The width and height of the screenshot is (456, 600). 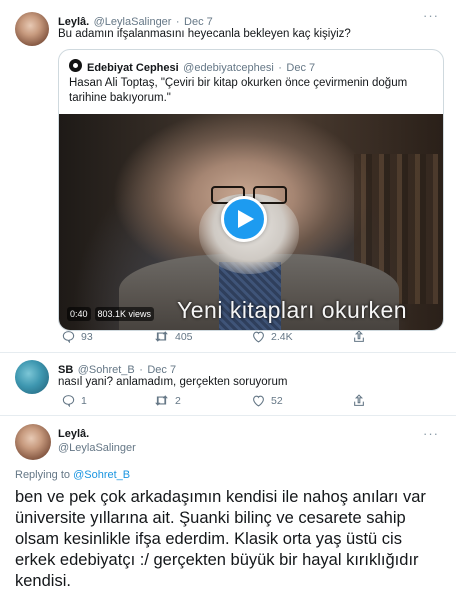 What do you see at coordinates (87, 336) in the screenshot?
I see `reply-count: 93` at bounding box center [87, 336].